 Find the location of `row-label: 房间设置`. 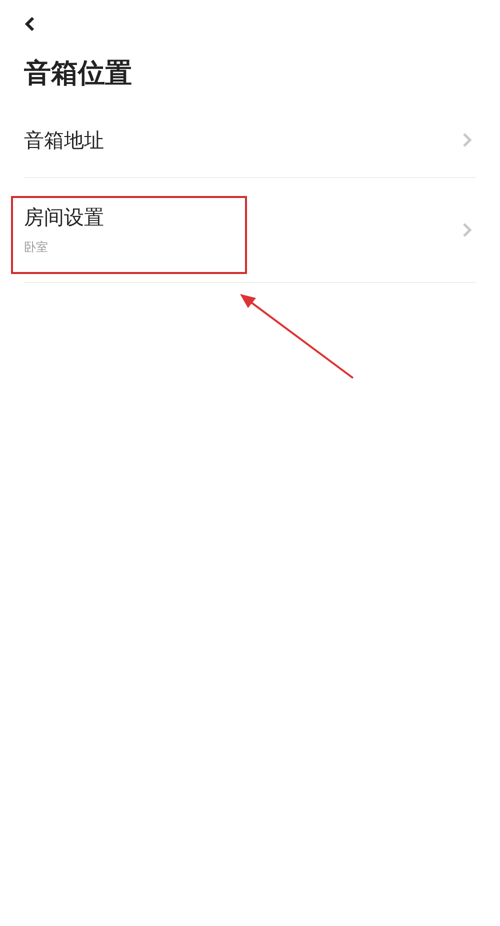

row-label: 房间设置 is located at coordinates (64, 217).